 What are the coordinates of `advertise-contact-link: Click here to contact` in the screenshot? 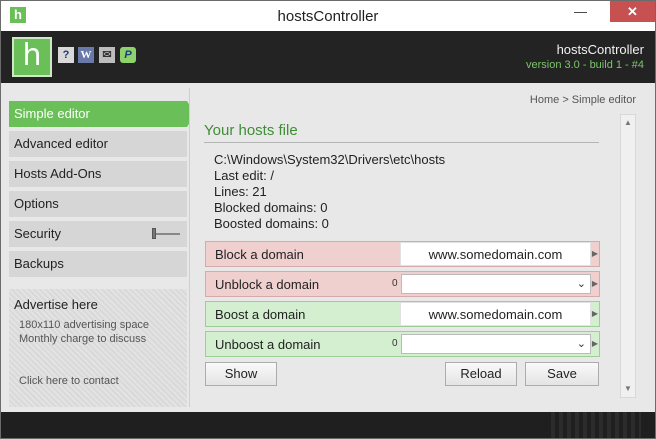 It's located at (69, 381).